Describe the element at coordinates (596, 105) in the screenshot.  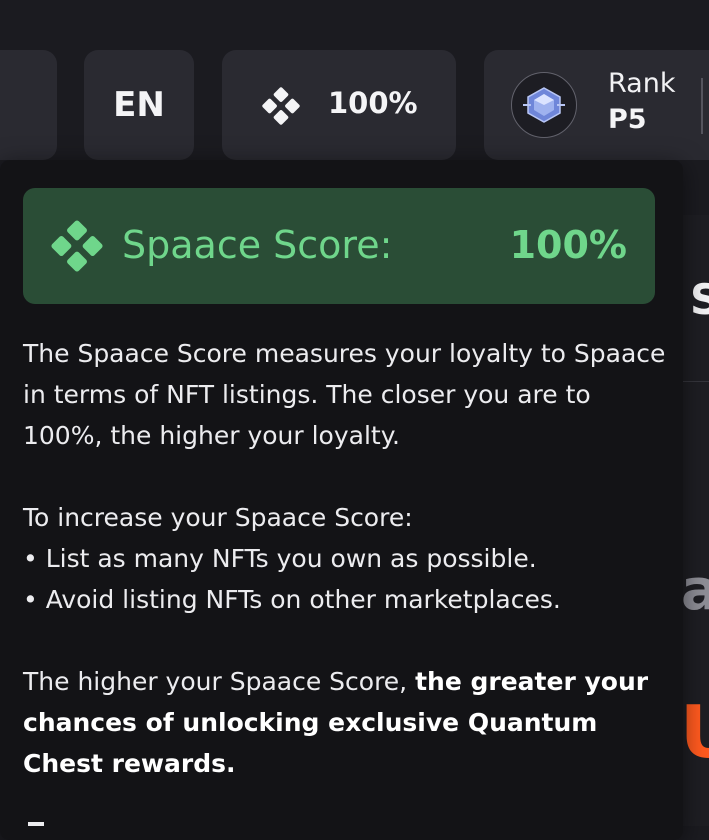
I see `rank-button: Rank P5` at that location.